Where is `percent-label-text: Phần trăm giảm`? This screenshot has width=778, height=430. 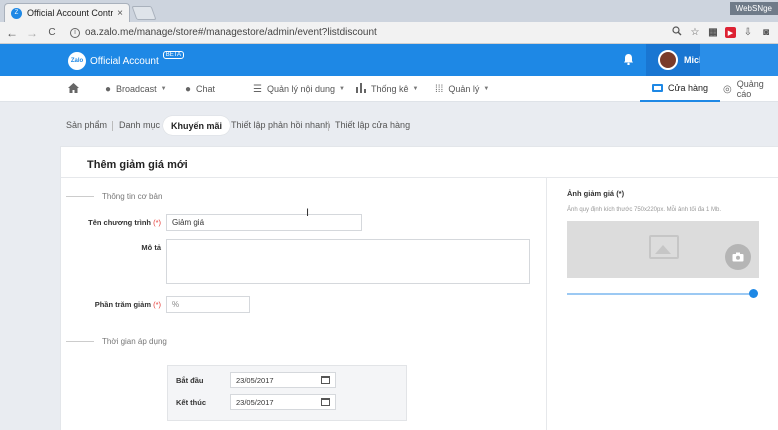 percent-label-text: Phần trăm giảm is located at coordinates (122, 304).